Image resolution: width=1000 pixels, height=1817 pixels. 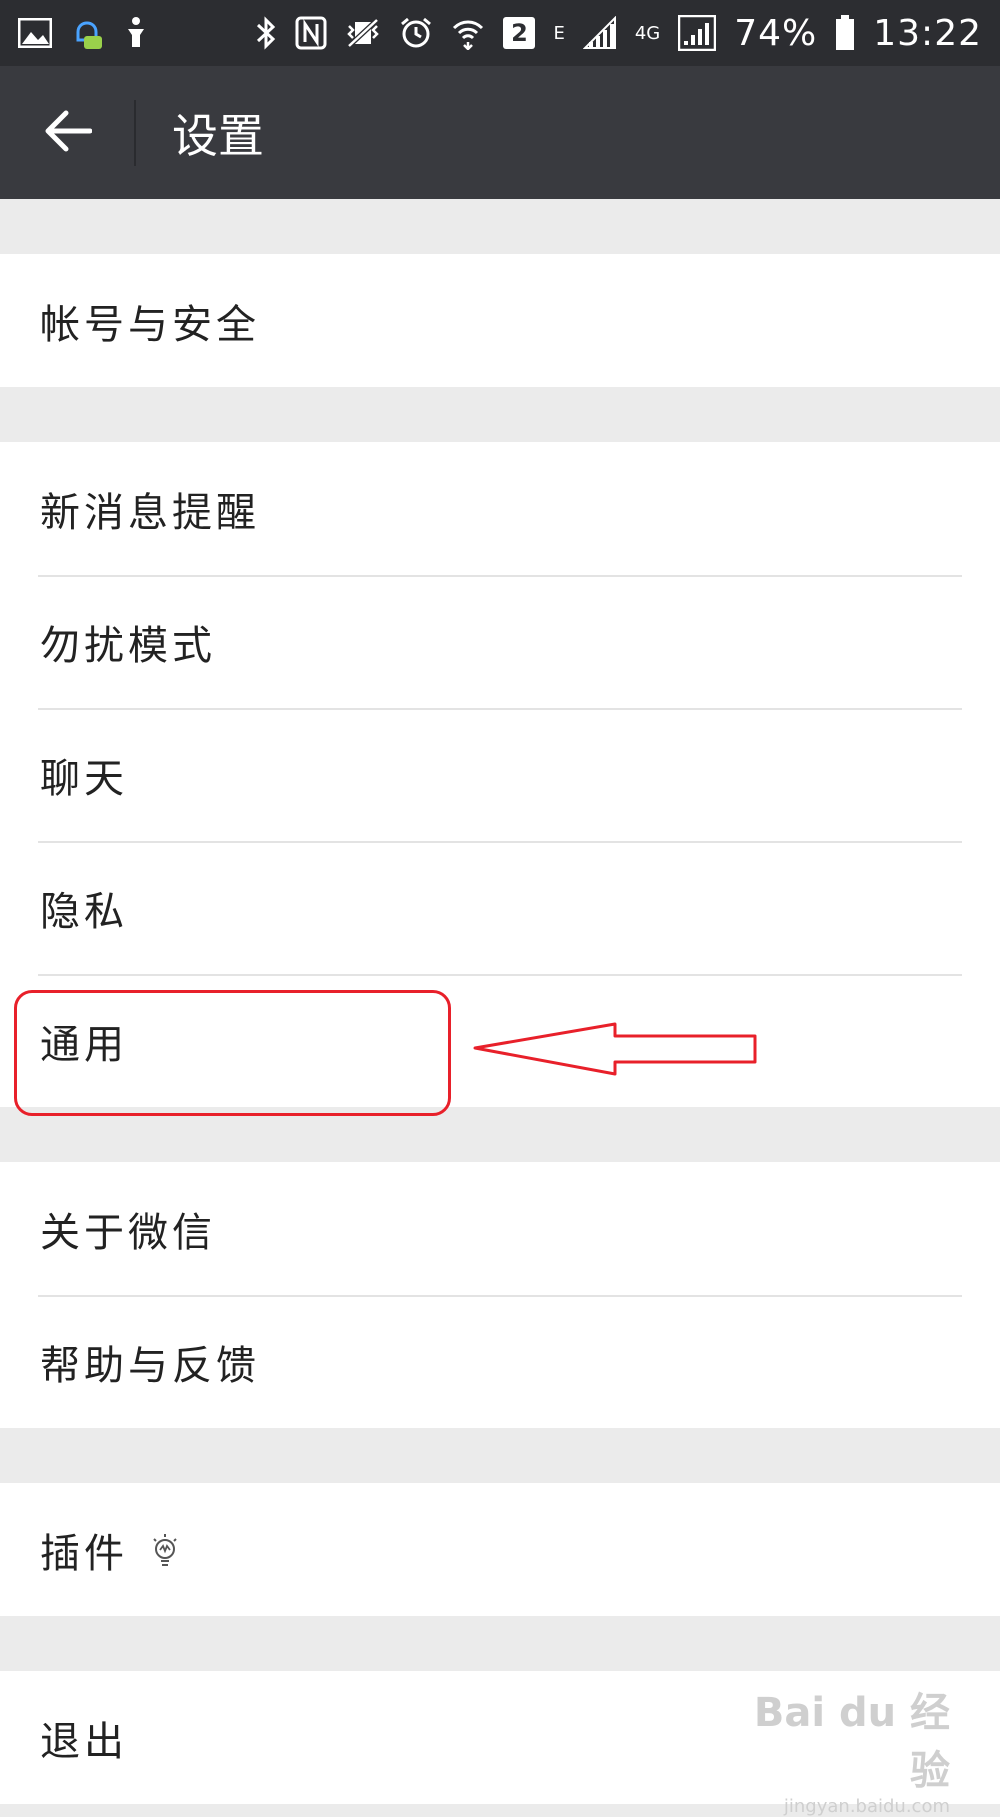 I want to click on settings-group-about: 关于微信 帮助与反馈, so click(x=500, y=1295).